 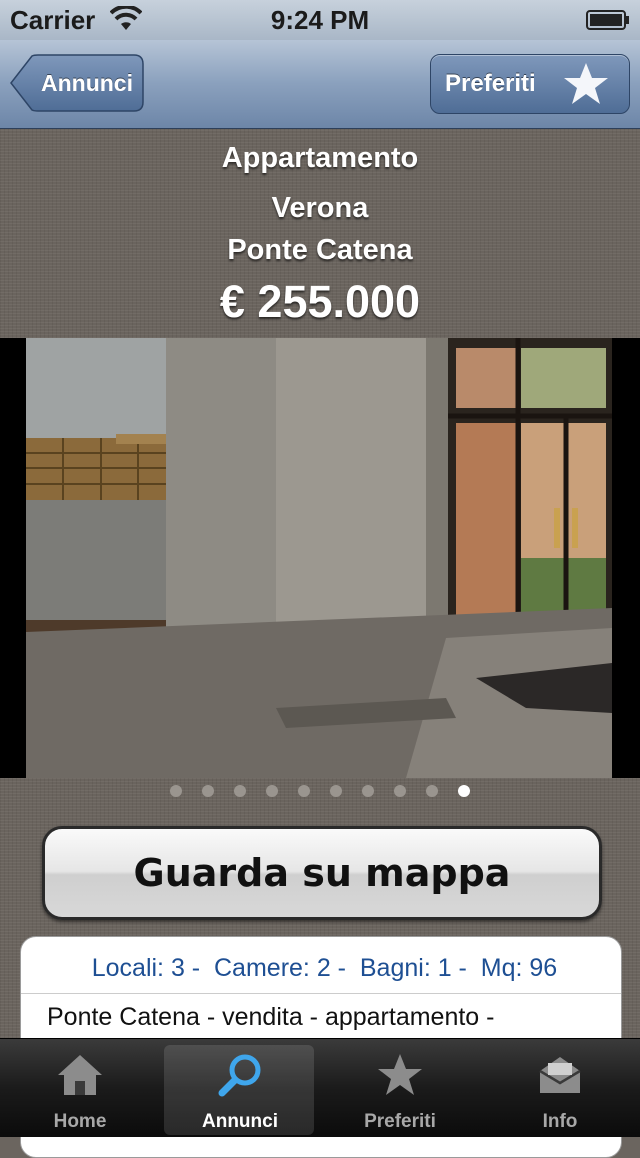 What do you see at coordinates (240, 1121) in the screenshot?
I see `tab-annunci-label: Annunci` at bounding box center [240, 1121].